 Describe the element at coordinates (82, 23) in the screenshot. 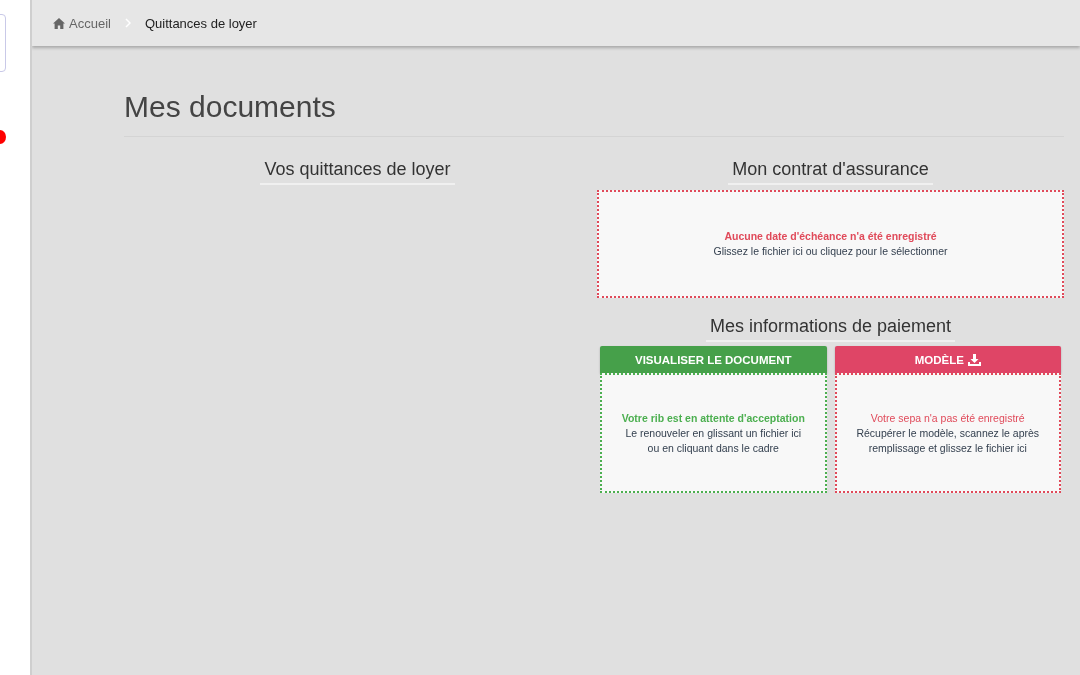

I see `breadcrumb-link: Accueil` at that location.